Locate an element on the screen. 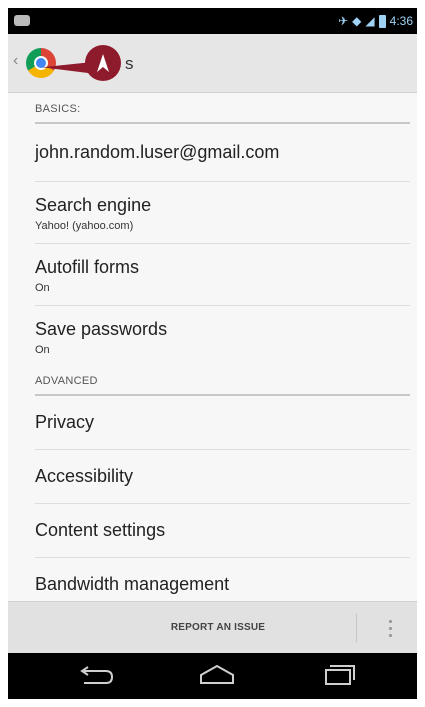  recents-icon is located at coordinates (339, 676).